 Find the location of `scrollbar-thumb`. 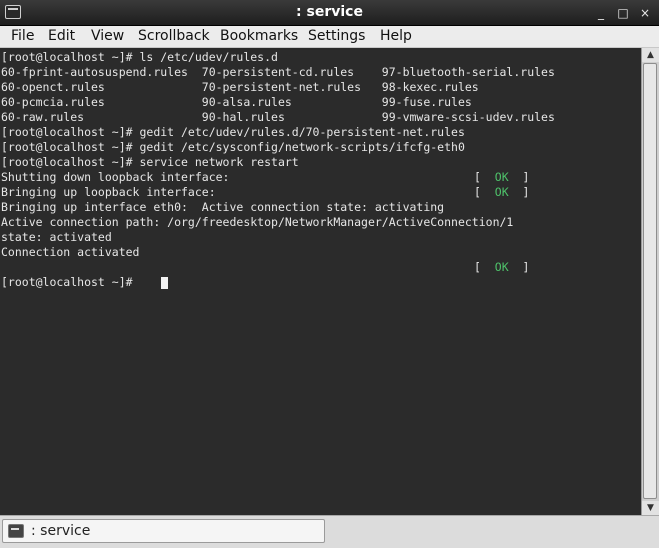

scrollbar-thumb is located at coordinates (650, 281).